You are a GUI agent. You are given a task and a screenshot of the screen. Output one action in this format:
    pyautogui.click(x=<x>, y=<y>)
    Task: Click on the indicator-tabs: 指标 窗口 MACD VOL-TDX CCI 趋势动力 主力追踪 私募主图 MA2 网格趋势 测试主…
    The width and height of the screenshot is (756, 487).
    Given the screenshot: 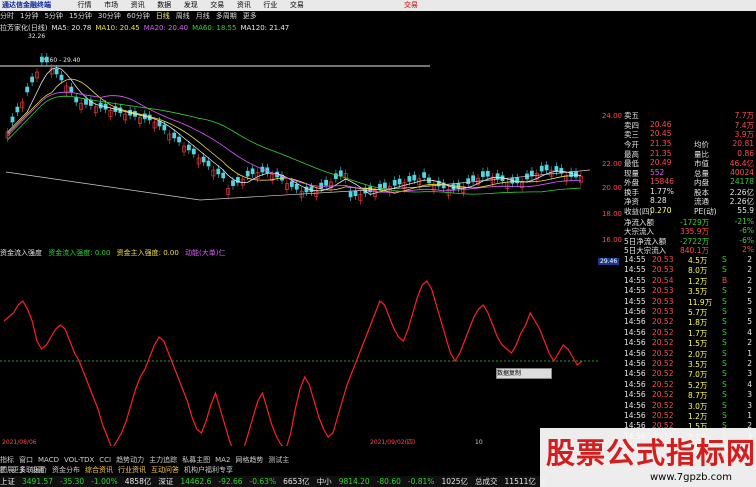 What is the action you would take?
    pyautogui.click(x=150, y=464)
    